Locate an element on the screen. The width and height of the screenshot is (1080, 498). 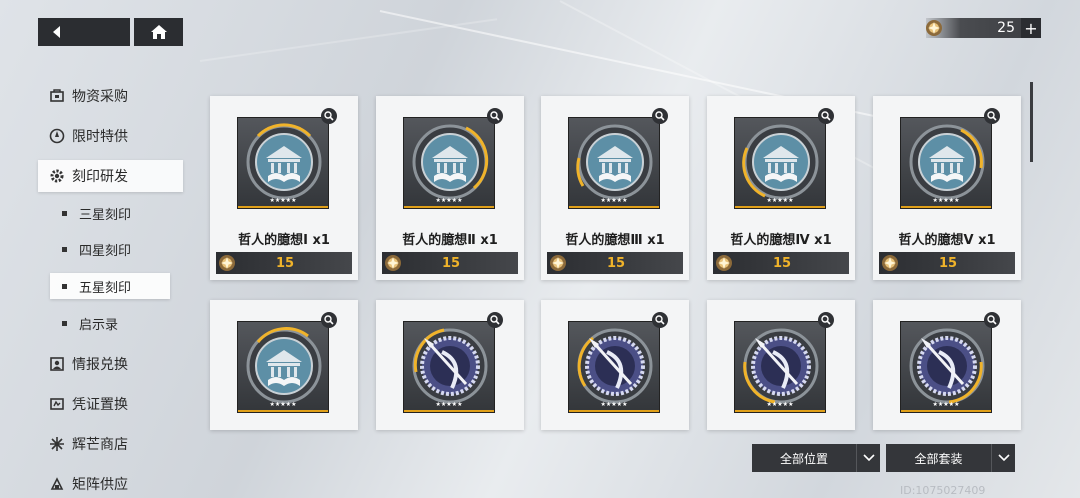
intel-icon is located at coordinates (57, 364).